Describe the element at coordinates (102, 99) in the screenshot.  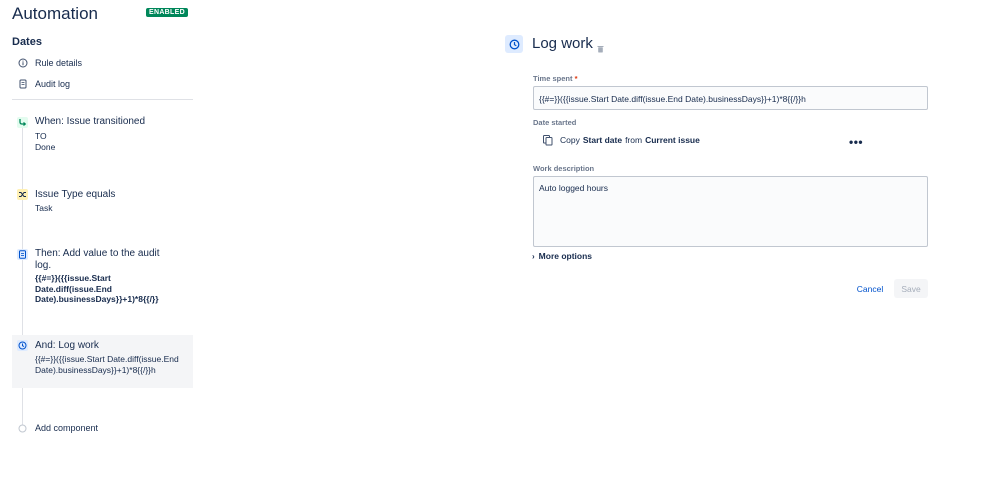
I see `divider` at that location.